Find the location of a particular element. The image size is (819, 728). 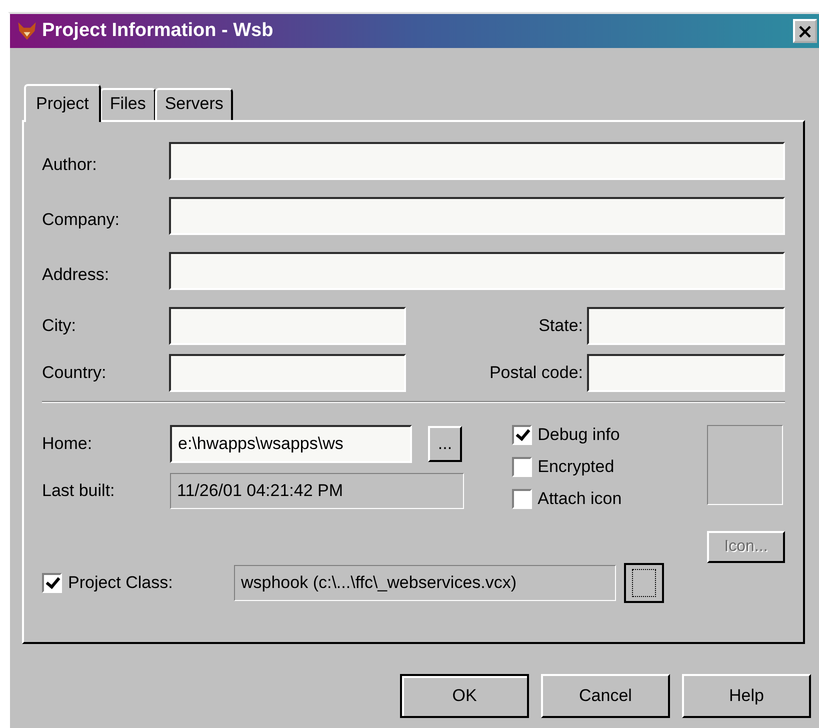

tab: Servers is located at coordinates (194, 104).